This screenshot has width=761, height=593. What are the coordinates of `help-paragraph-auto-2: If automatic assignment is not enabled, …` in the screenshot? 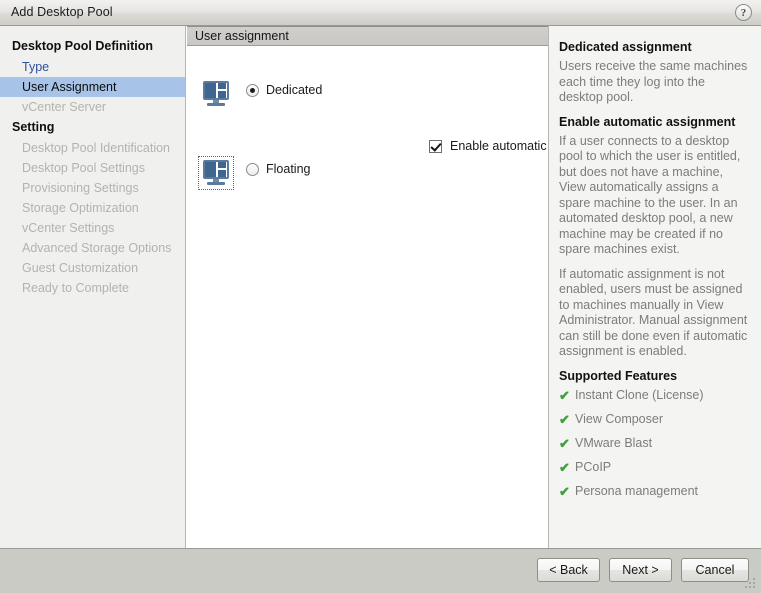 It's located at (653, 312).